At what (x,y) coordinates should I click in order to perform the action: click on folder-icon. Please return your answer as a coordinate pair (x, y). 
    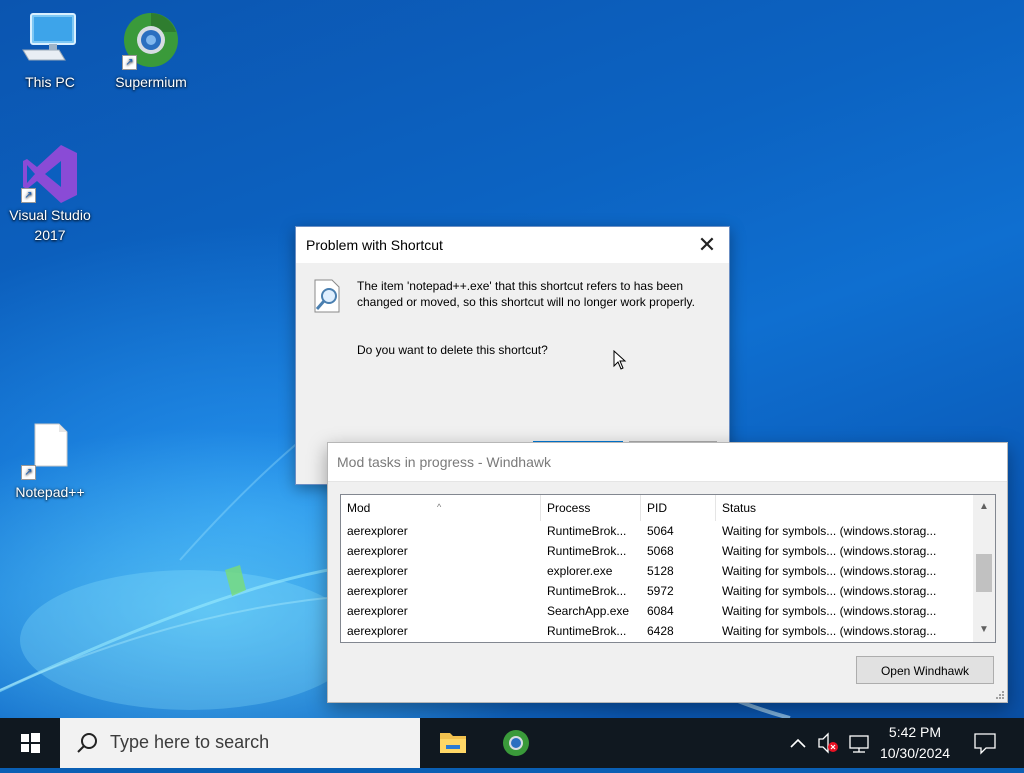
    Looking at the image, I should click on (453, 743).